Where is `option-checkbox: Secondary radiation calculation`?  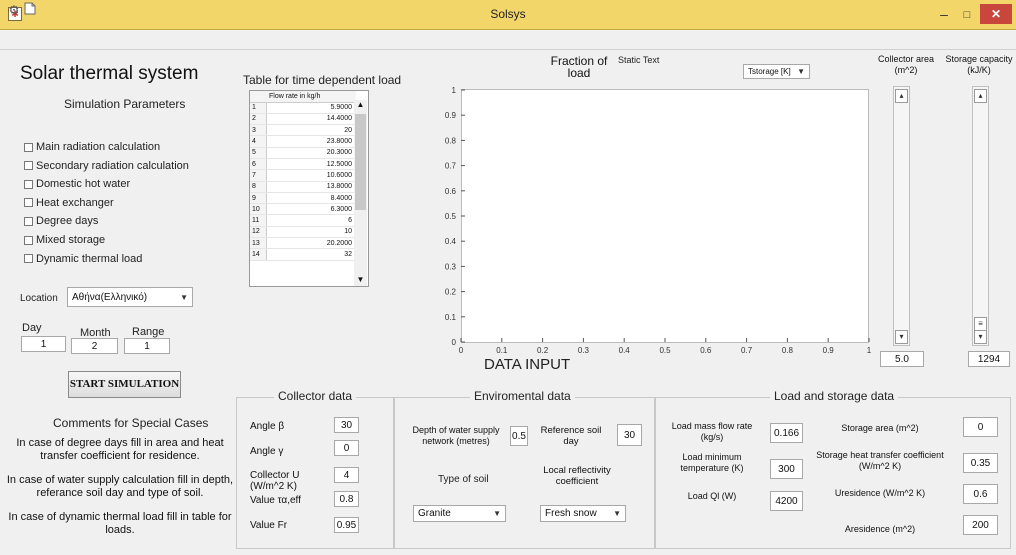 option-checkbox: Secondary radiation calculation is located at coordinates (106, 166).